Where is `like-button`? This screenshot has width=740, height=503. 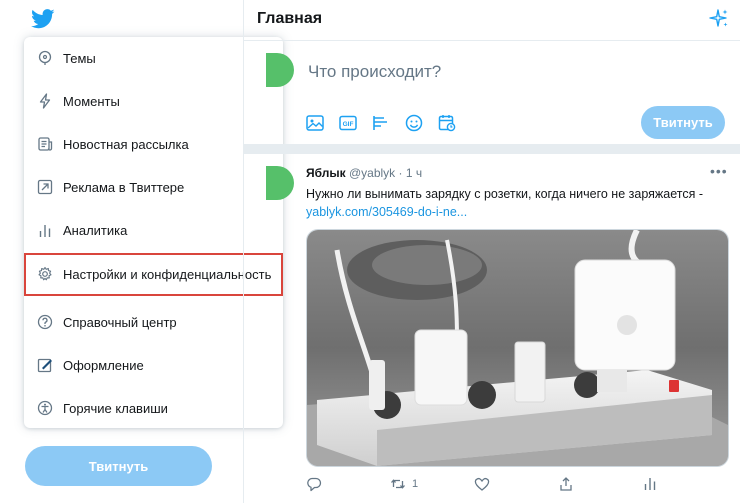 like-button is located at coordinates (482, 484).